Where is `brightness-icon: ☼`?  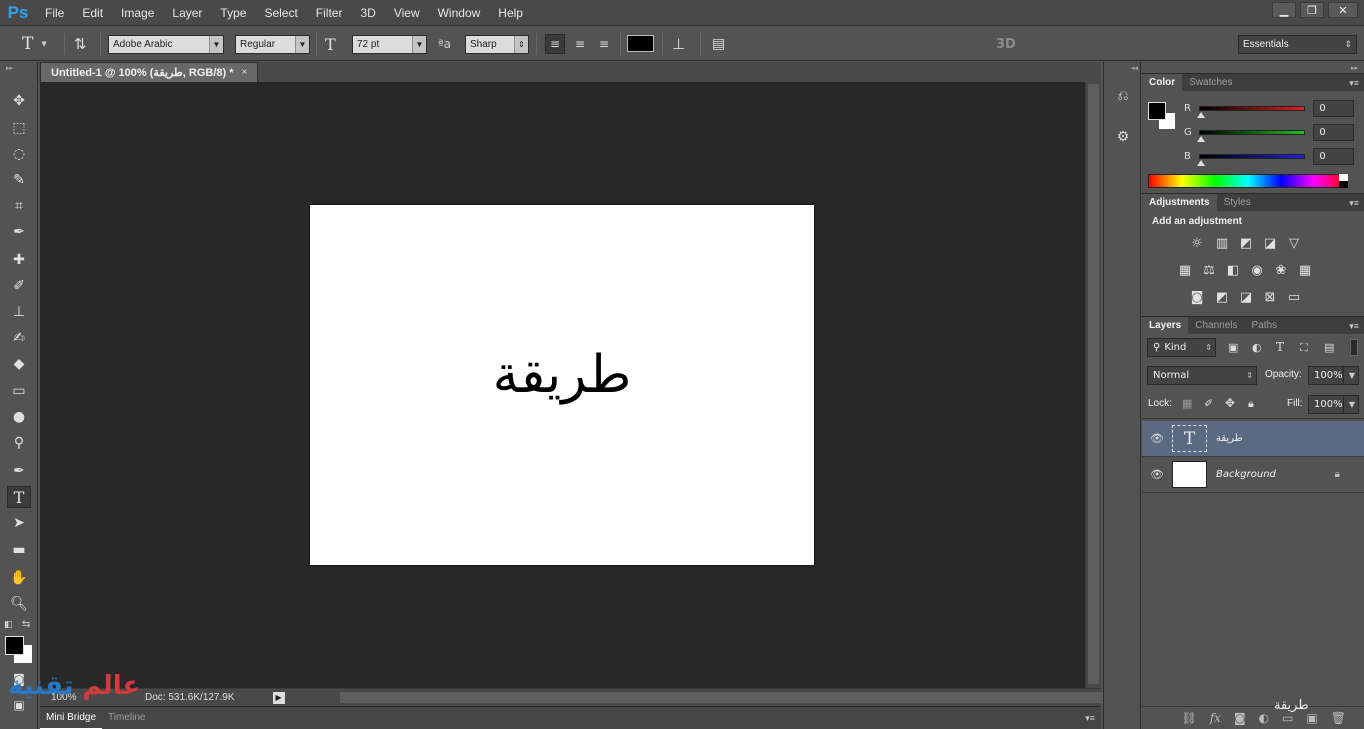 brightness-icon: ☼ is located at coordinates (1197, 243).